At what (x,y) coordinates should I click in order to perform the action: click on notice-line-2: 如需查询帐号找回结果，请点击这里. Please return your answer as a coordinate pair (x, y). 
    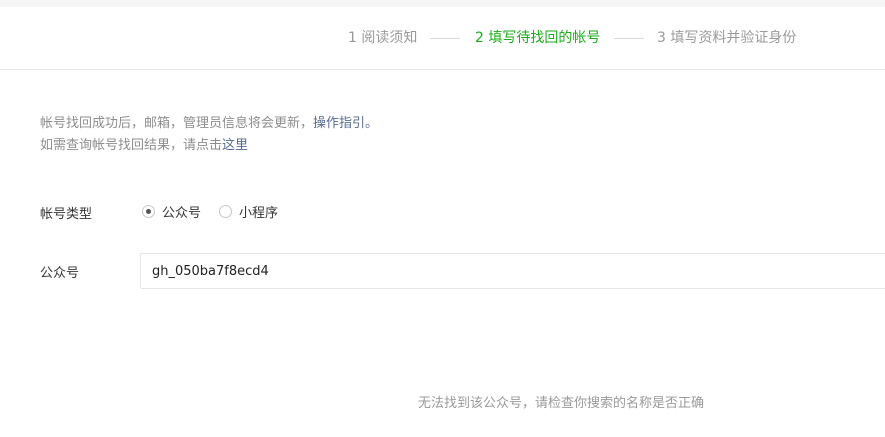
    Looking at the image, I should click on (209, 146).